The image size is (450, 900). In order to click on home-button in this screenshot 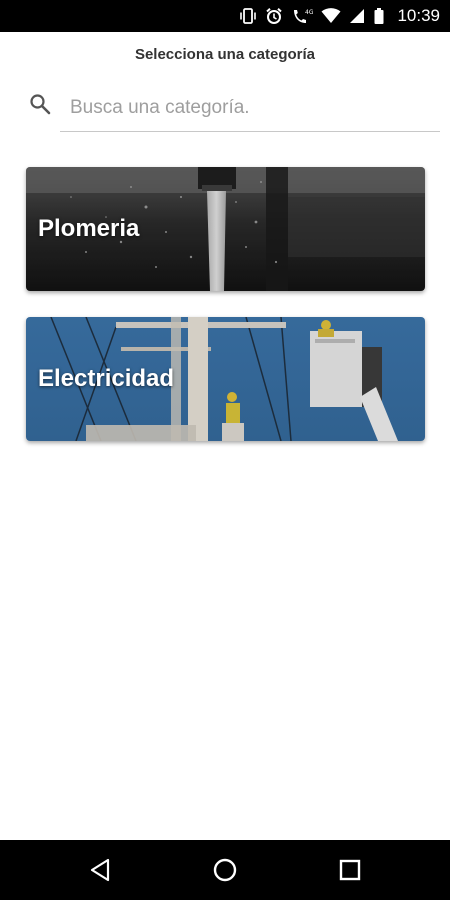, I will do `click(225, 870)`.